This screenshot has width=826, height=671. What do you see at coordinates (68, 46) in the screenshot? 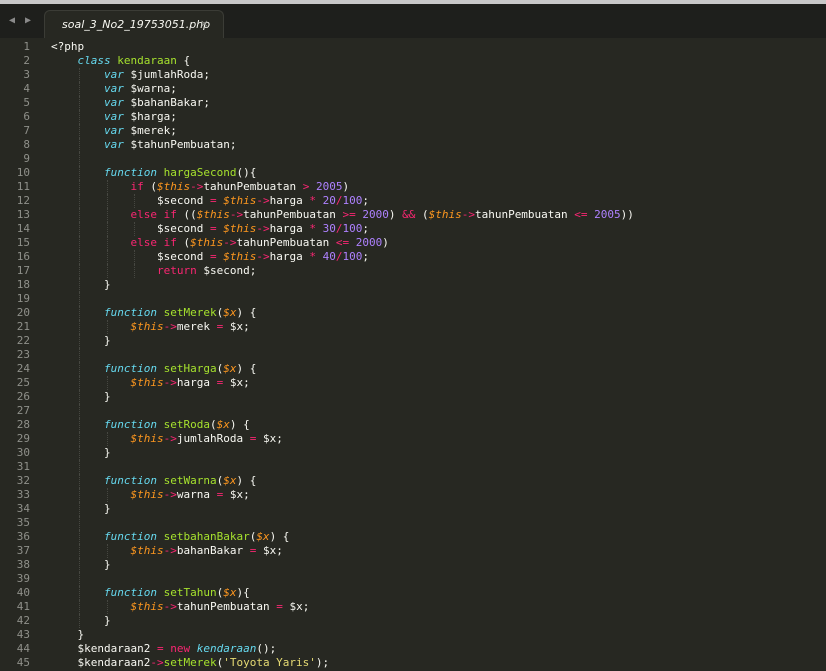
I see `code-text: <?php` at bounding box center [68, 46].